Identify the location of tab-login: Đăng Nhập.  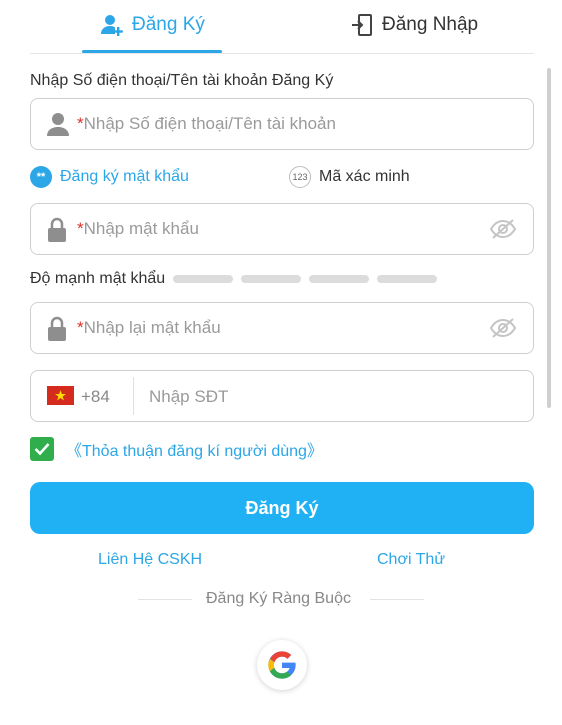
(414, 25).